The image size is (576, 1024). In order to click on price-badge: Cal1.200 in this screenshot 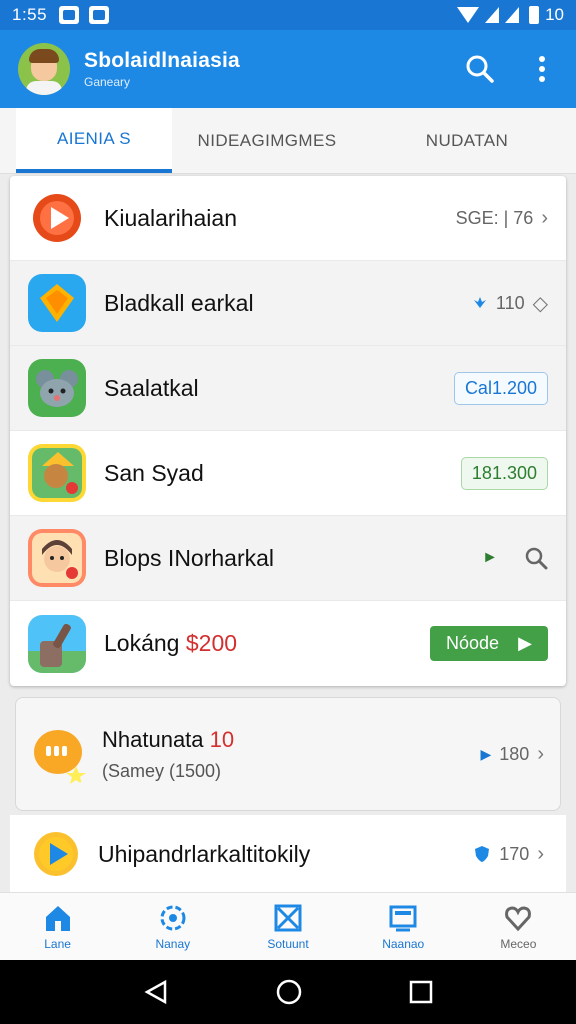, I will do `click(500, 388)`.